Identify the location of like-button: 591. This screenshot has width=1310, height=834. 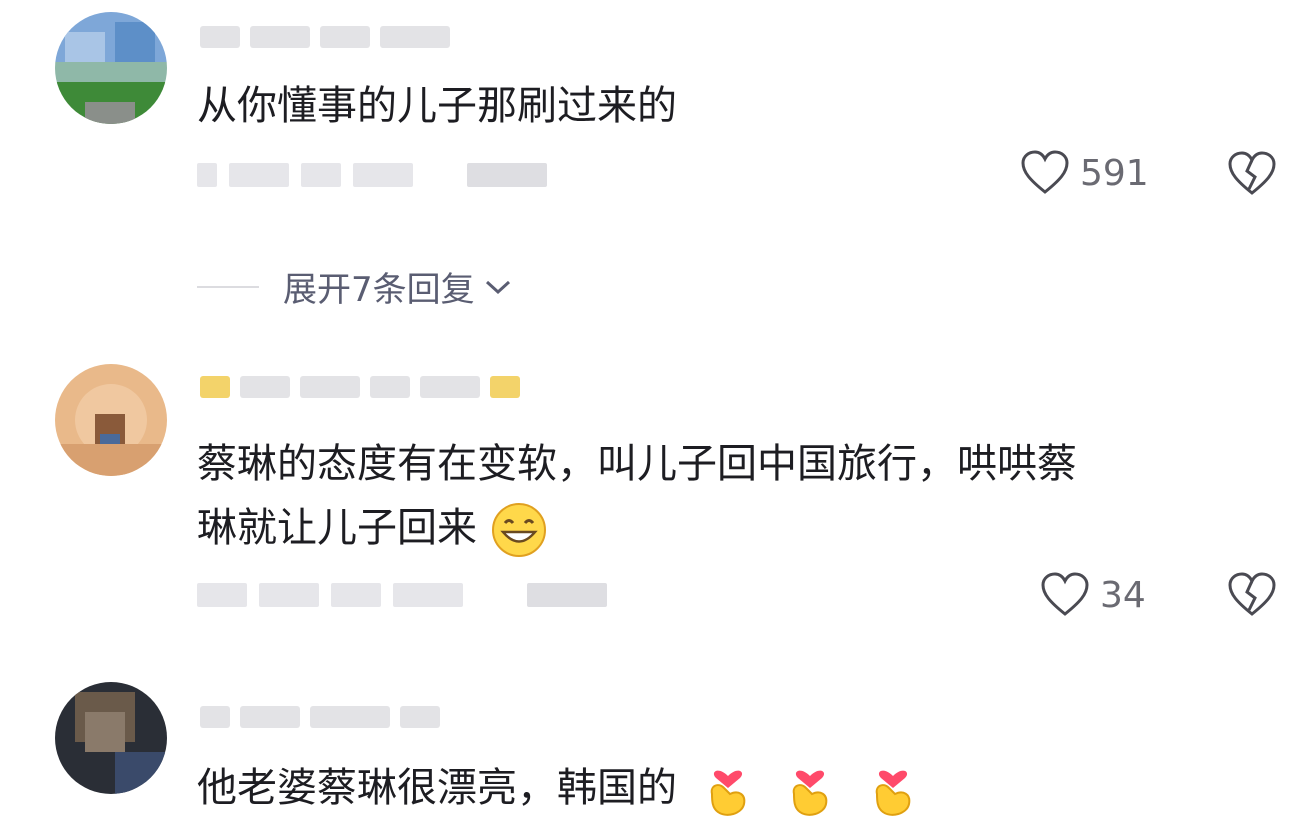
(1084, 173).